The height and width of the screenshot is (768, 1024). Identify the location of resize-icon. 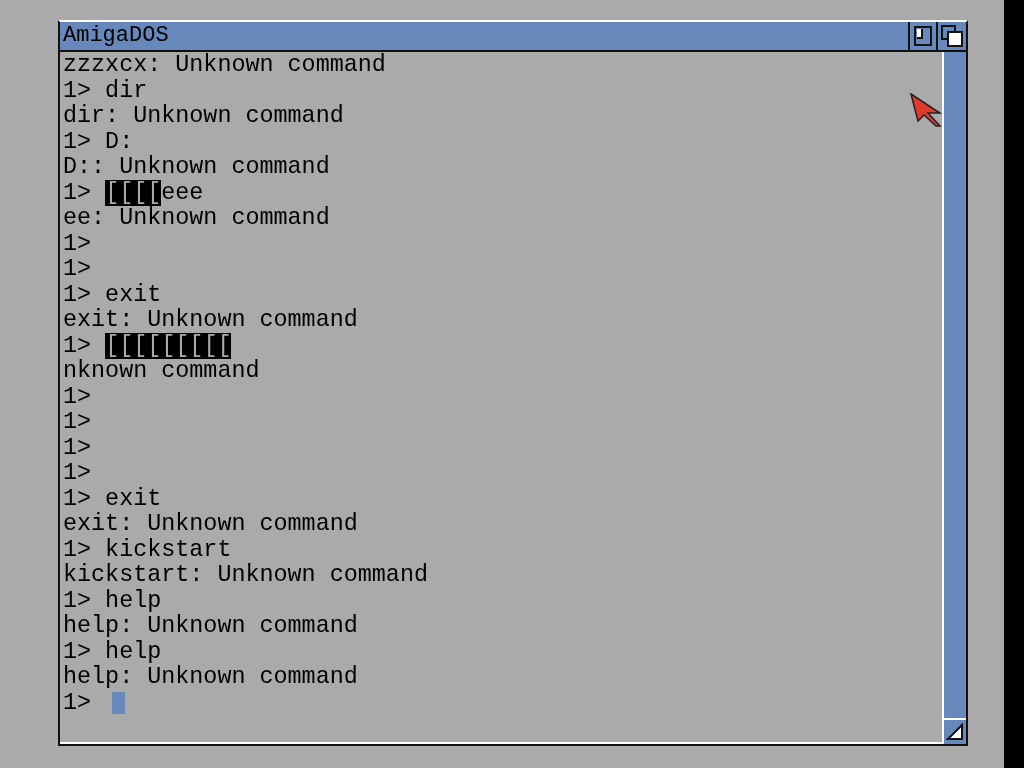
(955, 732).